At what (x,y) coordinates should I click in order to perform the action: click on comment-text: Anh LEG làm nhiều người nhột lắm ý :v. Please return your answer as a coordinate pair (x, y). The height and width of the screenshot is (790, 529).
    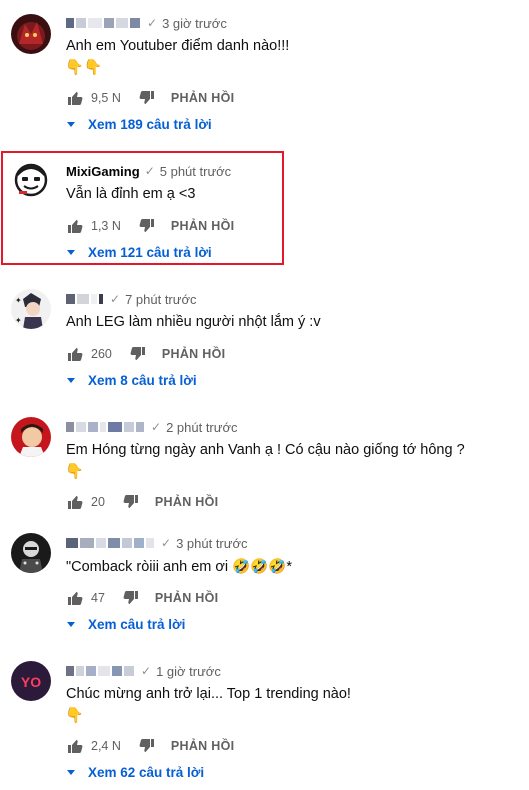
    Looking at the image, I should click on (193, 322).